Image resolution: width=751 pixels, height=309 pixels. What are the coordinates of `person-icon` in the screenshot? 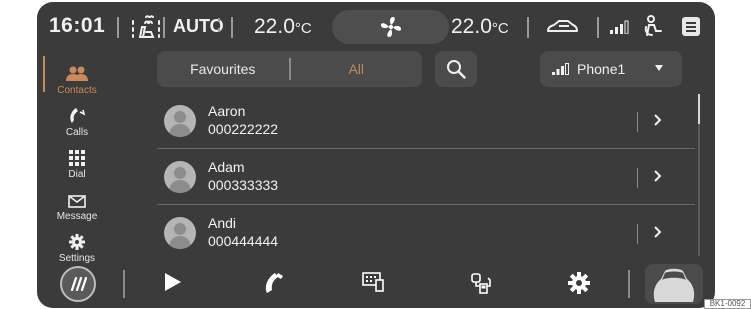 It's located at (653, 25).